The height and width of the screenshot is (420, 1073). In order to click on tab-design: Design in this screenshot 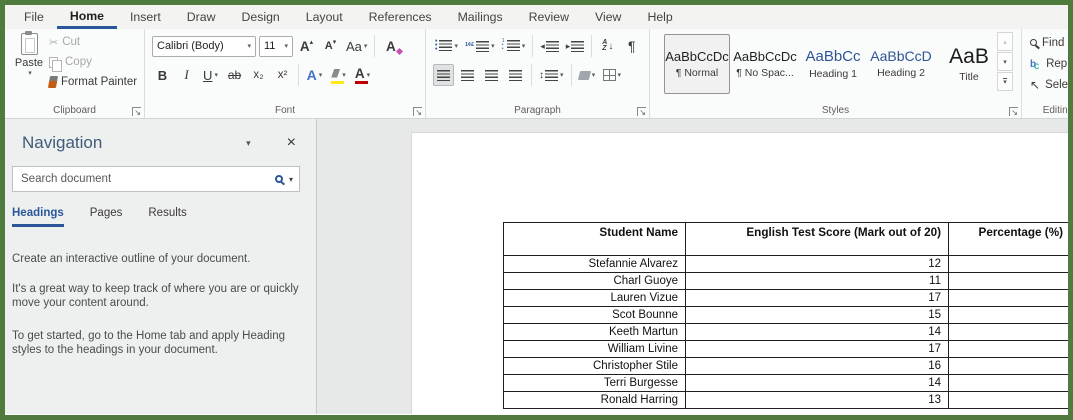, I will do `click(260, 17)`.